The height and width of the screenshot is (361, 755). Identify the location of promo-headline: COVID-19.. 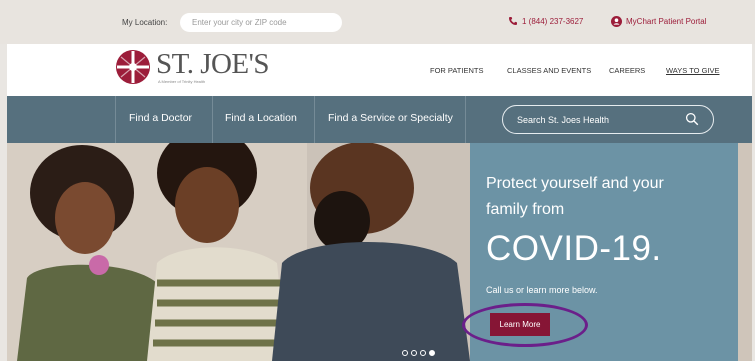
(574, 248).